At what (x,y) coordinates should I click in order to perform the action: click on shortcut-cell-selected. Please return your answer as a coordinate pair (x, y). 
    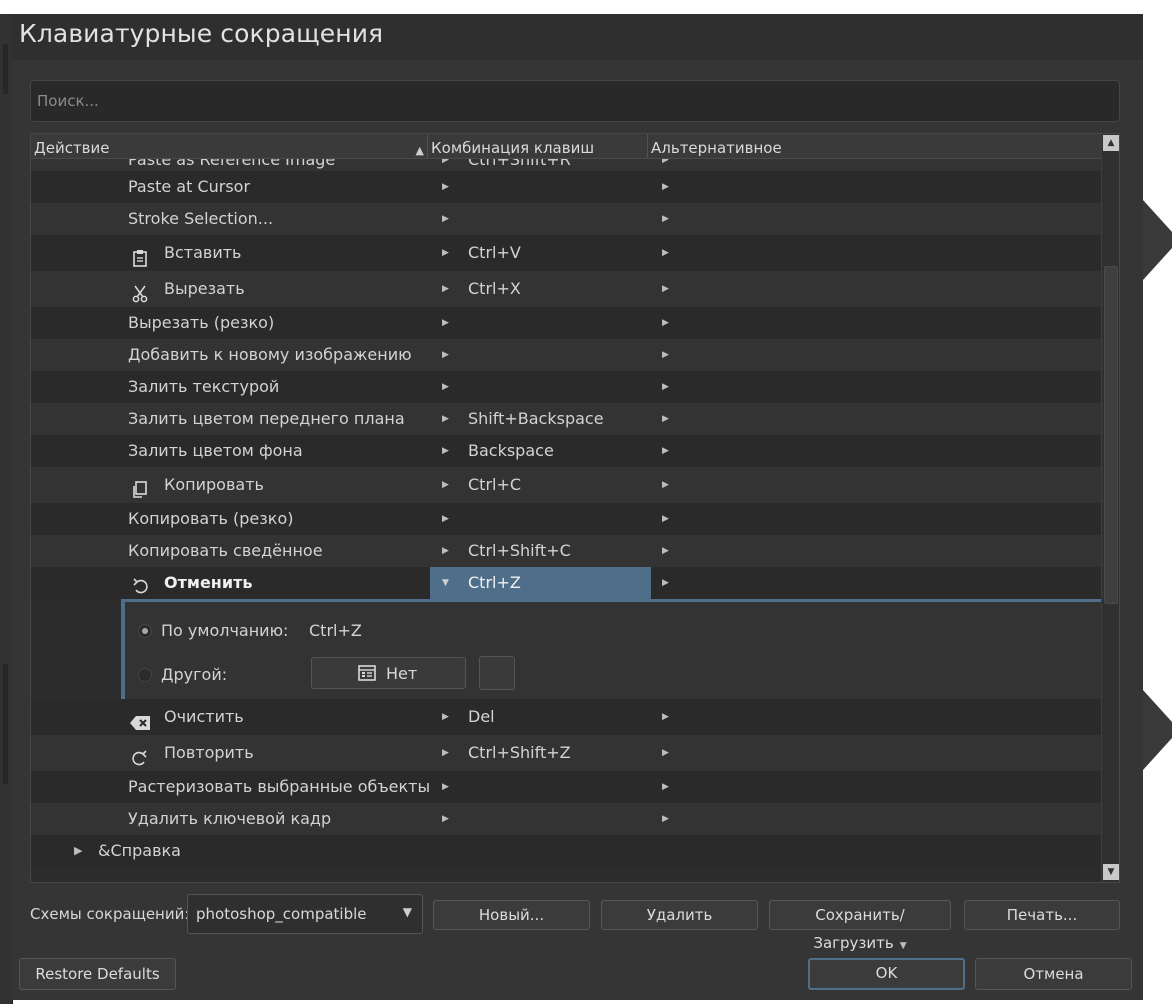
    Looking at the image, I should click on (540, 583).